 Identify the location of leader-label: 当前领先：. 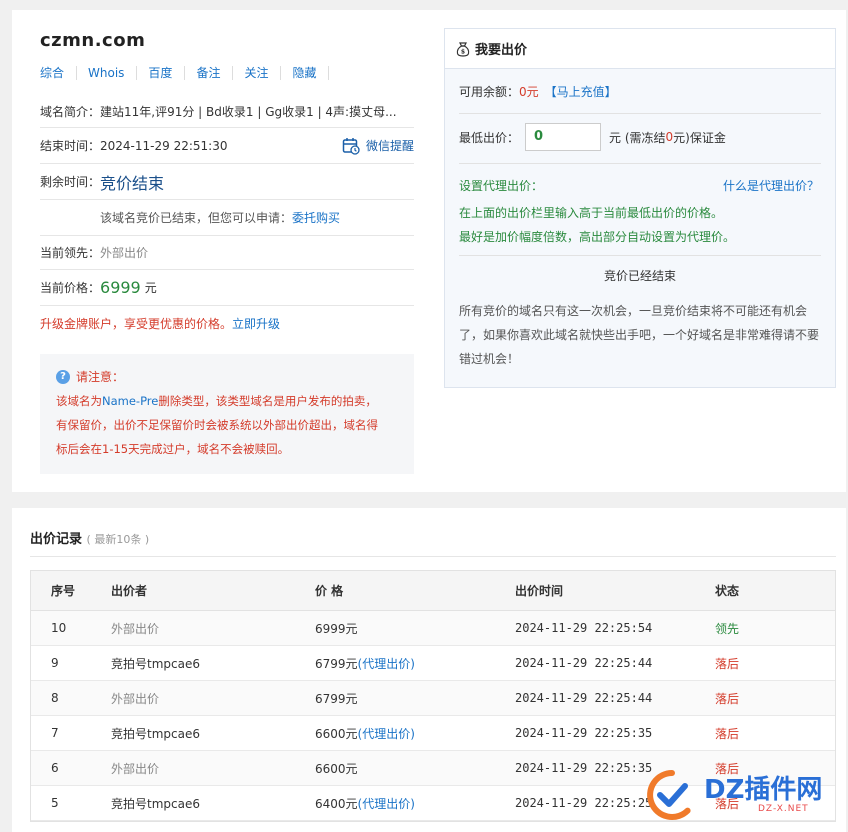
(70, 253).